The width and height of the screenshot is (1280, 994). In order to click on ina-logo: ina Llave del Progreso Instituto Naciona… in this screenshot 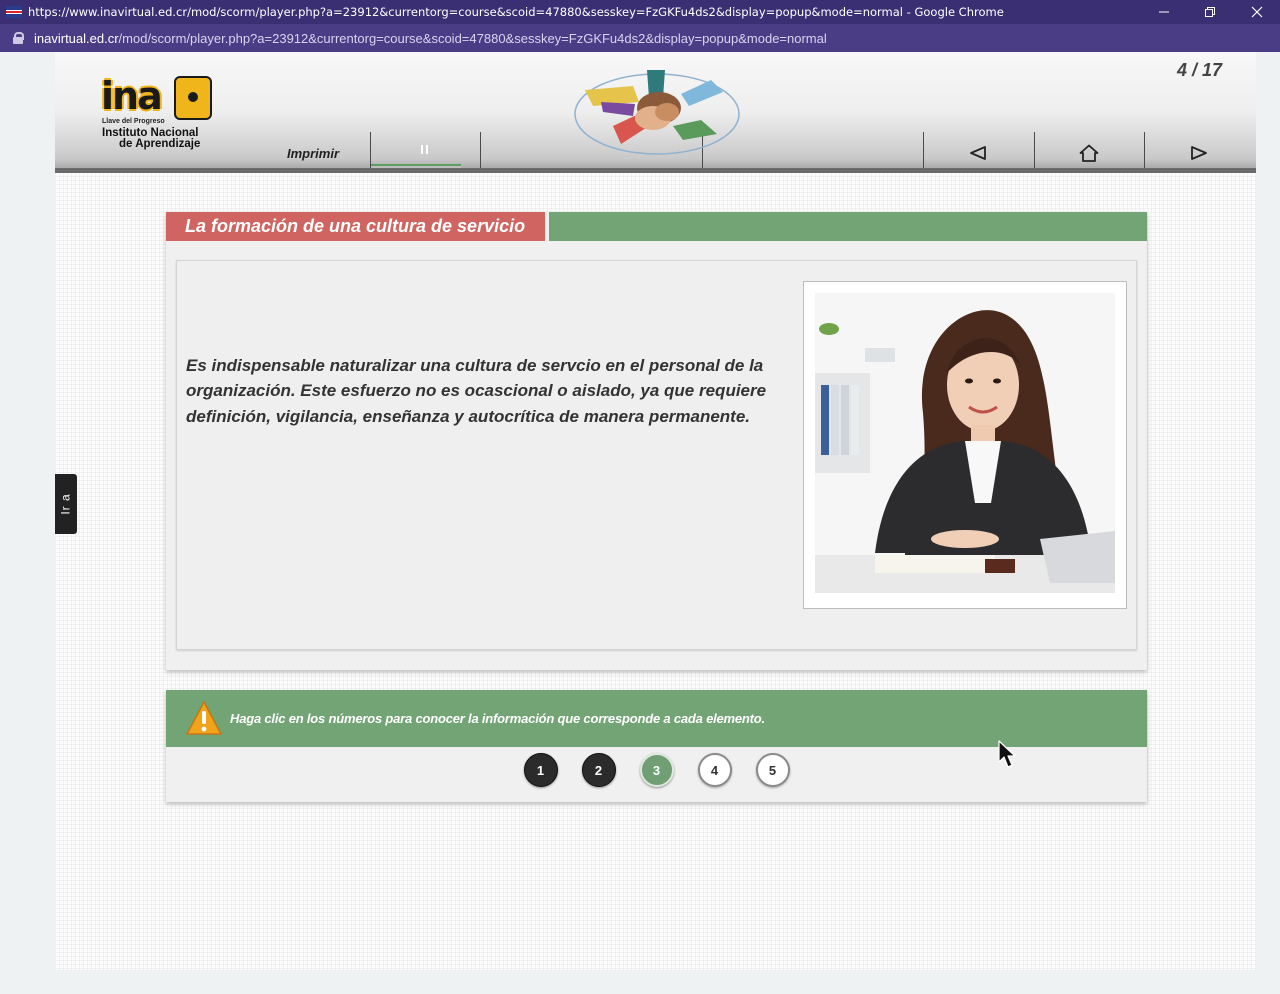, I will do `click(157, 112)`.